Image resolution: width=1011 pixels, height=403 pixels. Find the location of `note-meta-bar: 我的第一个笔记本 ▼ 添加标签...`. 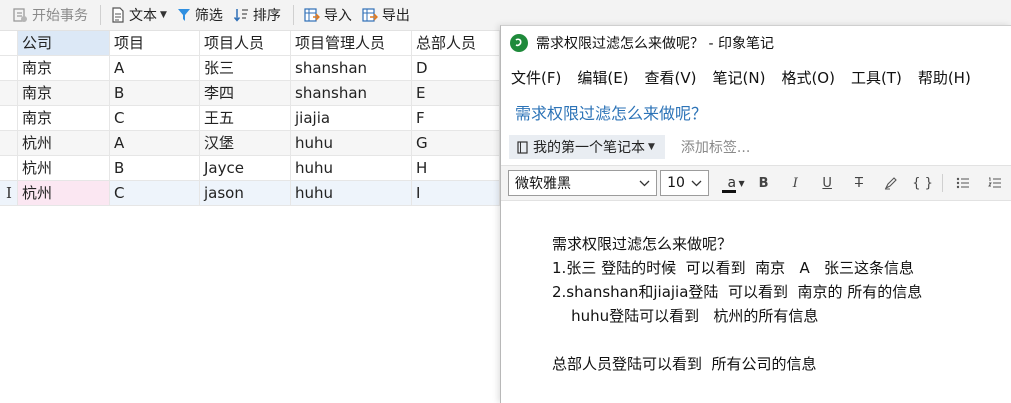

note-meta-bar: 我的第一个笔记本 ▼ 添加标签... is located at coordinates (756, 147).